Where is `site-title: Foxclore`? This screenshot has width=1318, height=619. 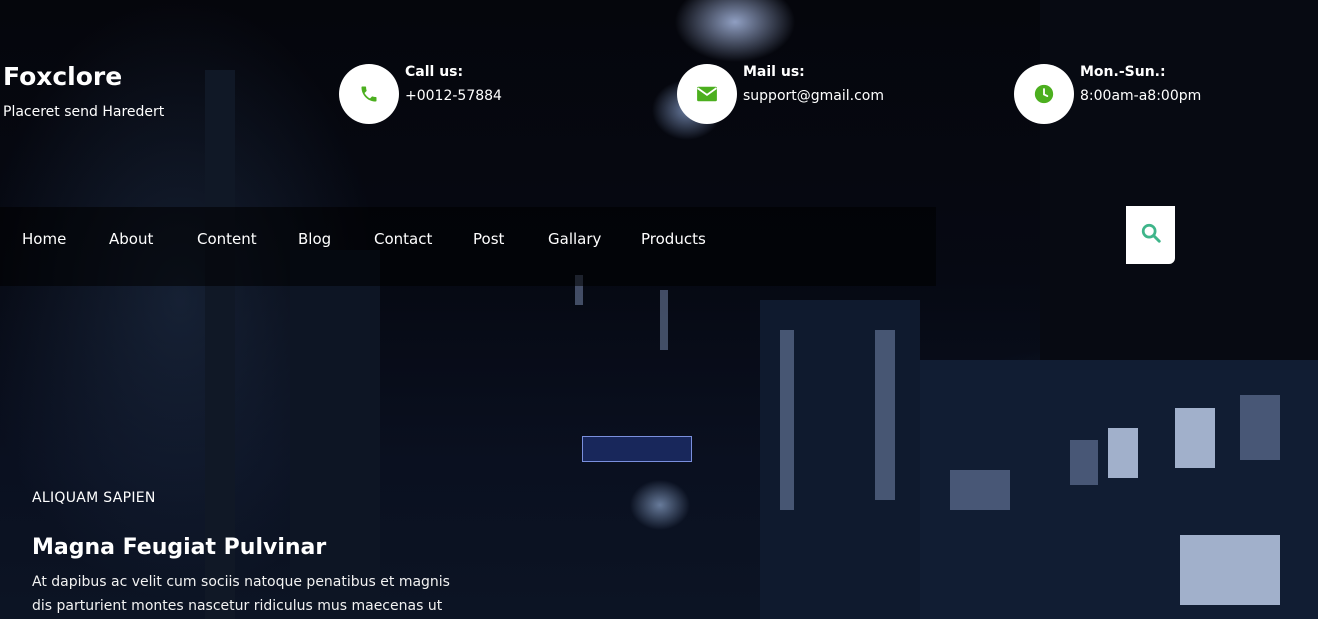 site-title: Foxclore is located at coordinates (83, 77).